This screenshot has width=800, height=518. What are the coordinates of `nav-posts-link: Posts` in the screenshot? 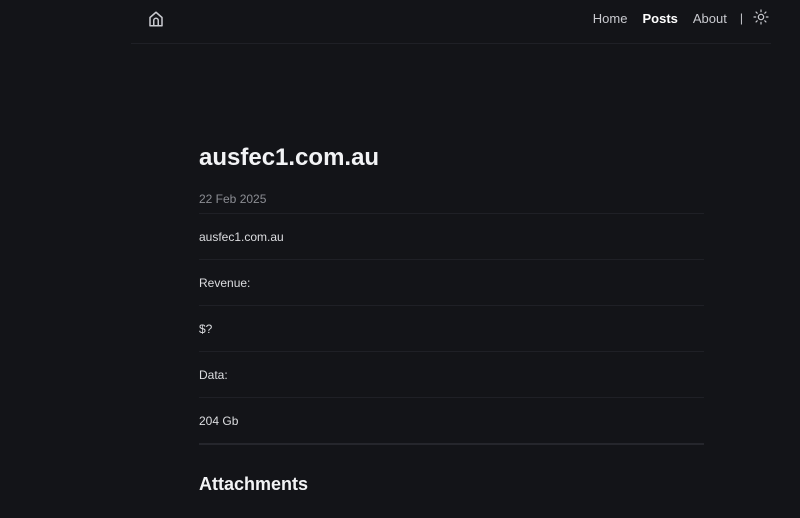 It's located at (659, 18).